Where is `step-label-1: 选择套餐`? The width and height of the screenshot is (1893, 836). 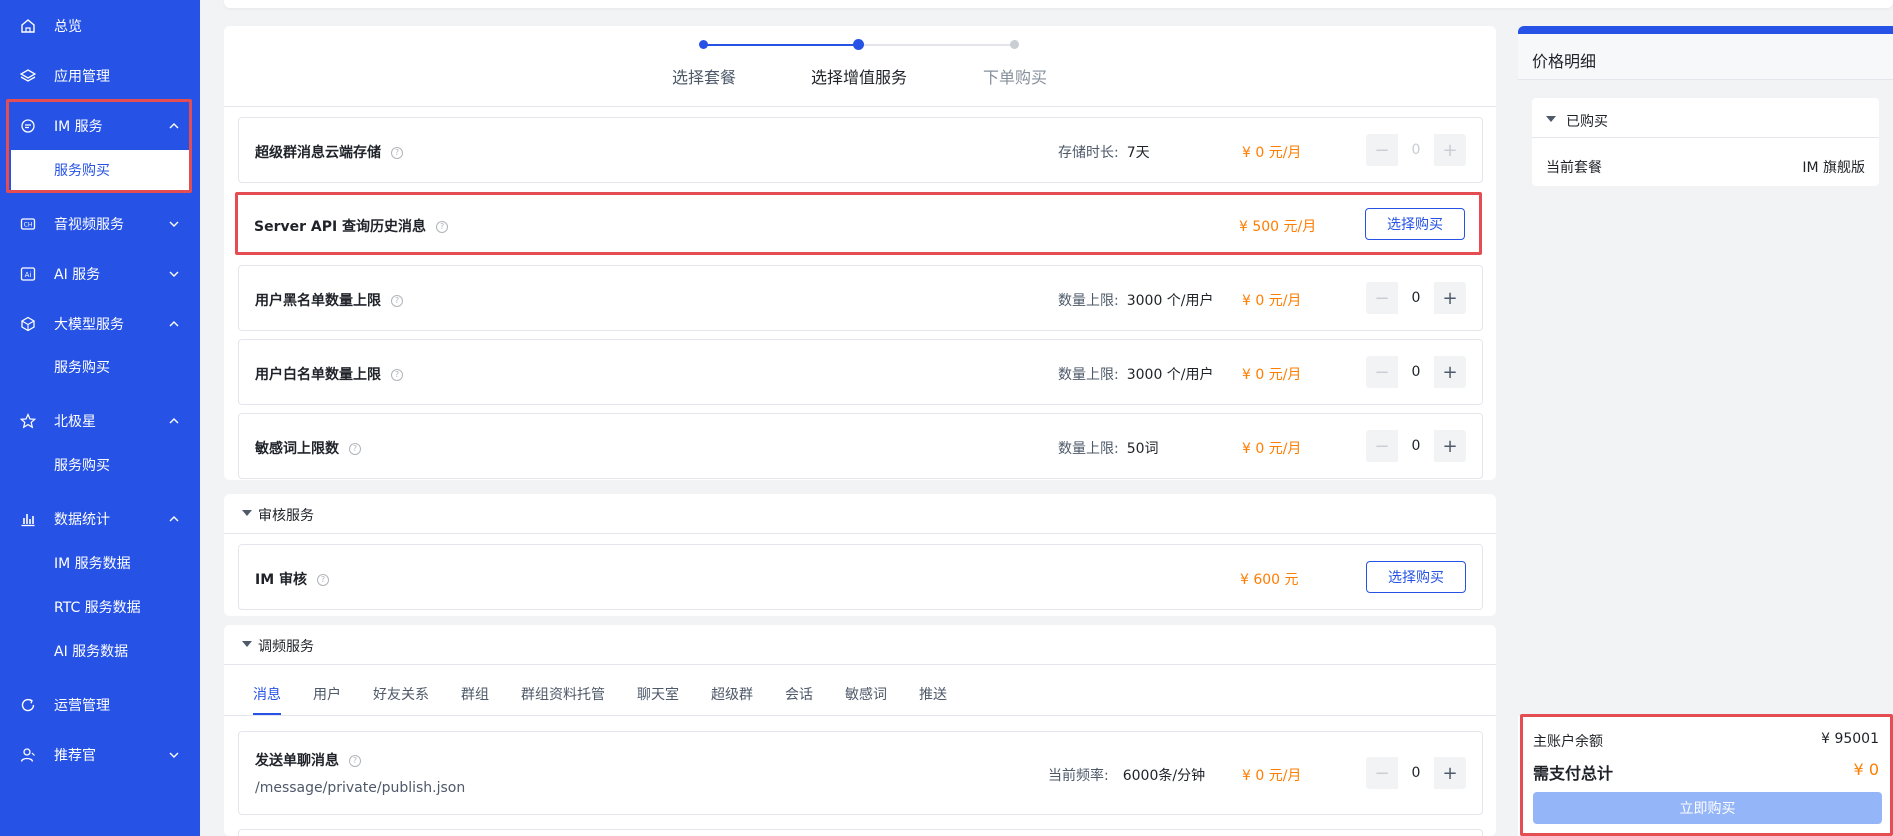
step-label-1: 选择套餐 is located at coordinates (704, 76).